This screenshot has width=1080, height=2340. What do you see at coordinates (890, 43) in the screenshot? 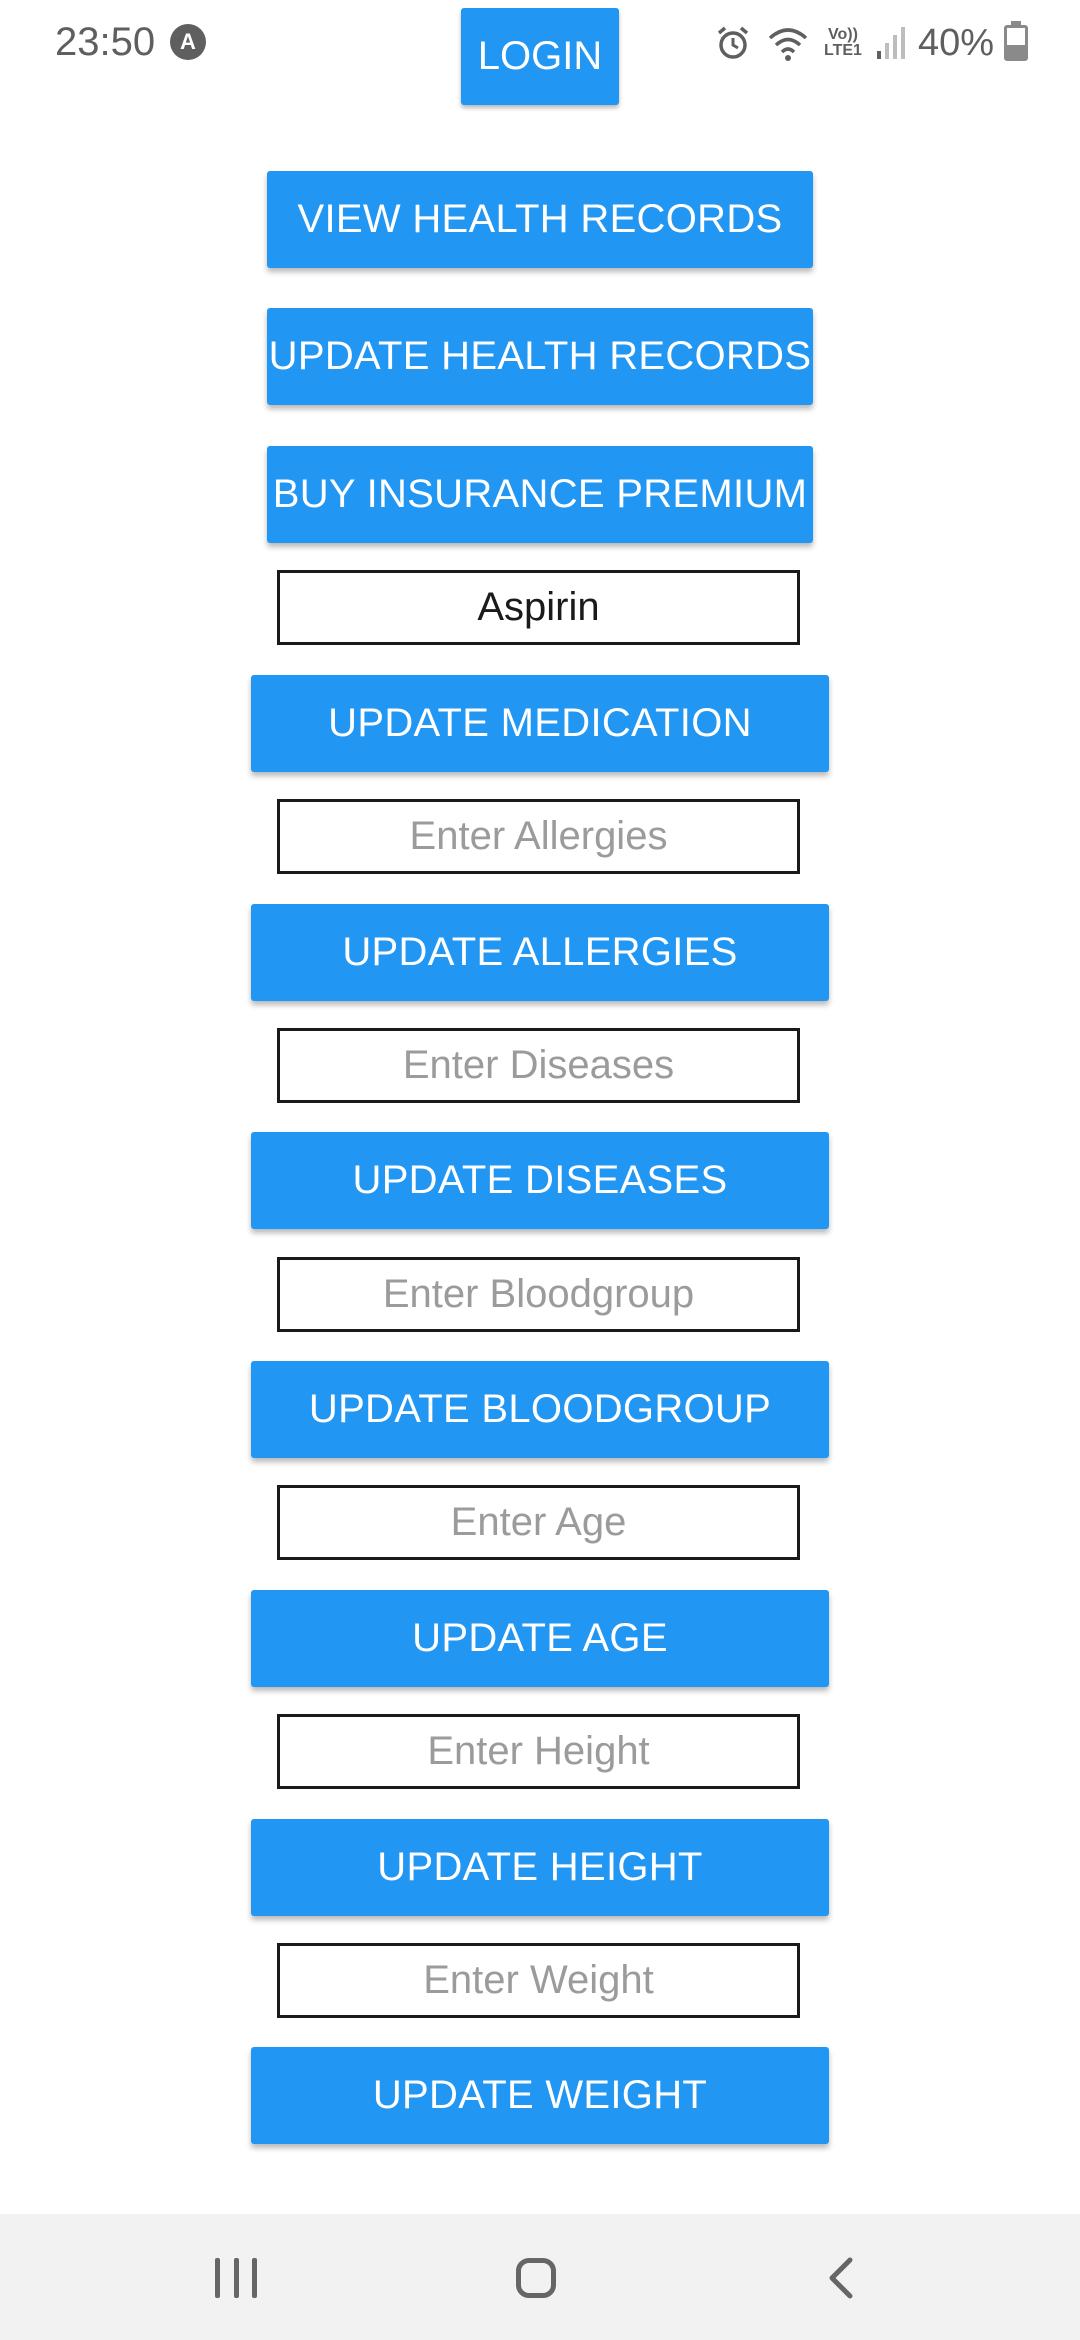
I see `signal-icon` at bounding box center [890, 43].